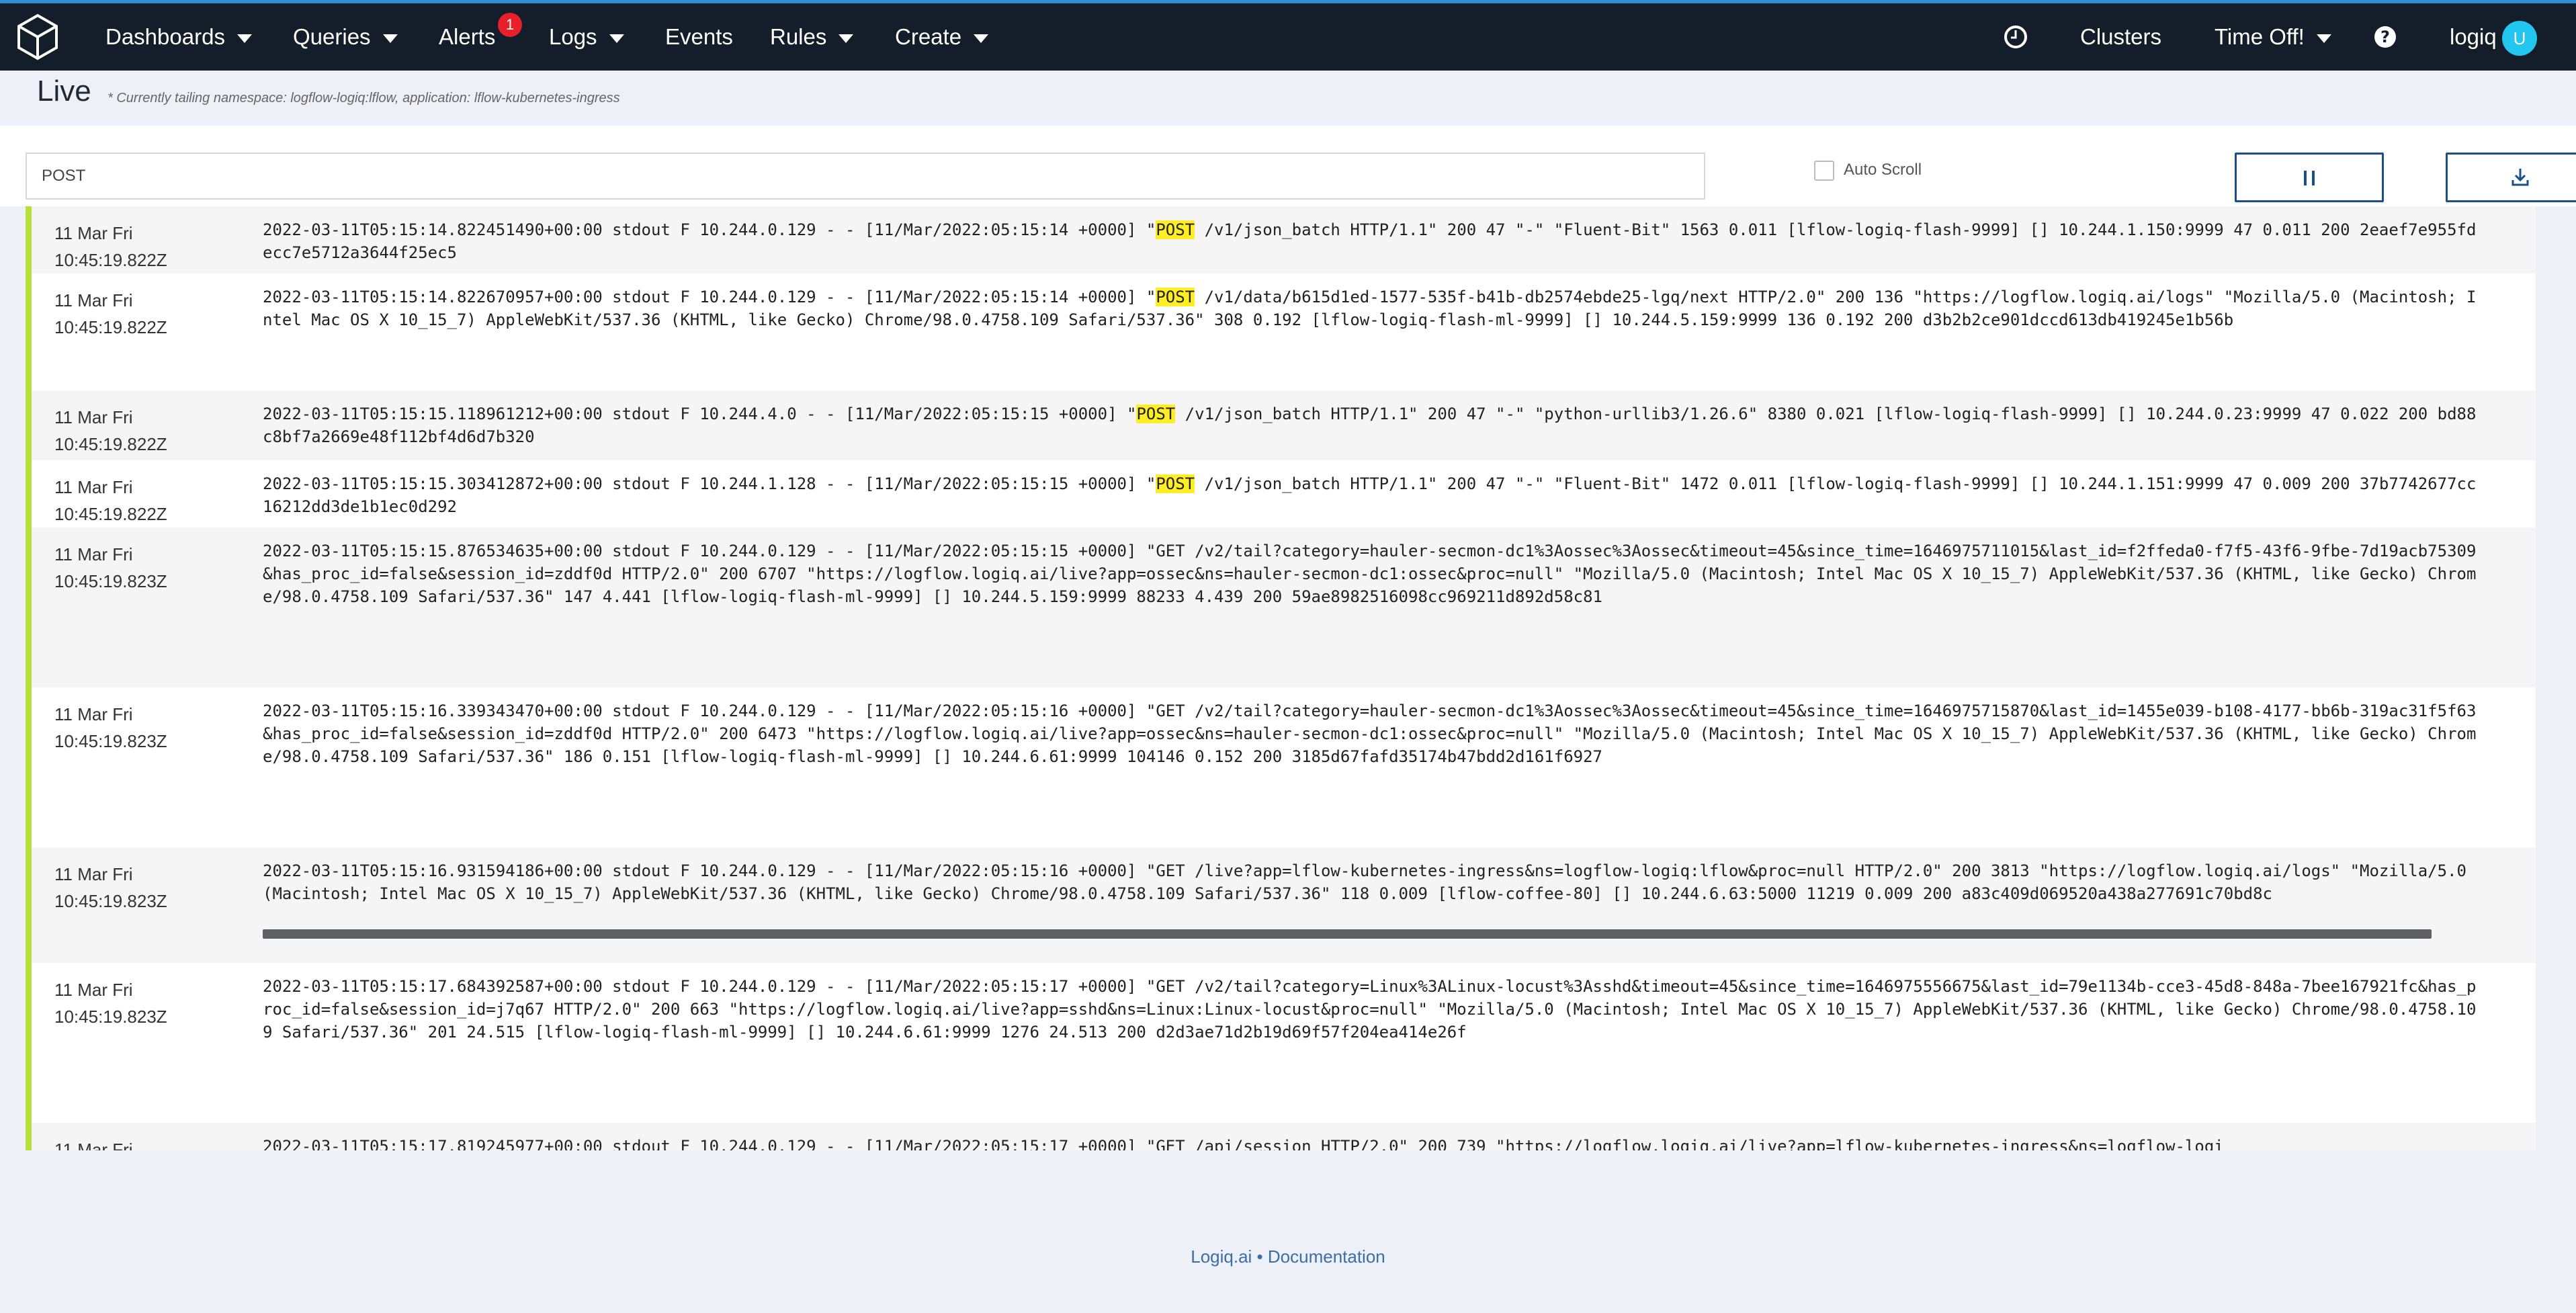 The height and width of the screenshot is (1313, 2576). I want to click on nav-dashboards: Dashboards, so click(178, 37).